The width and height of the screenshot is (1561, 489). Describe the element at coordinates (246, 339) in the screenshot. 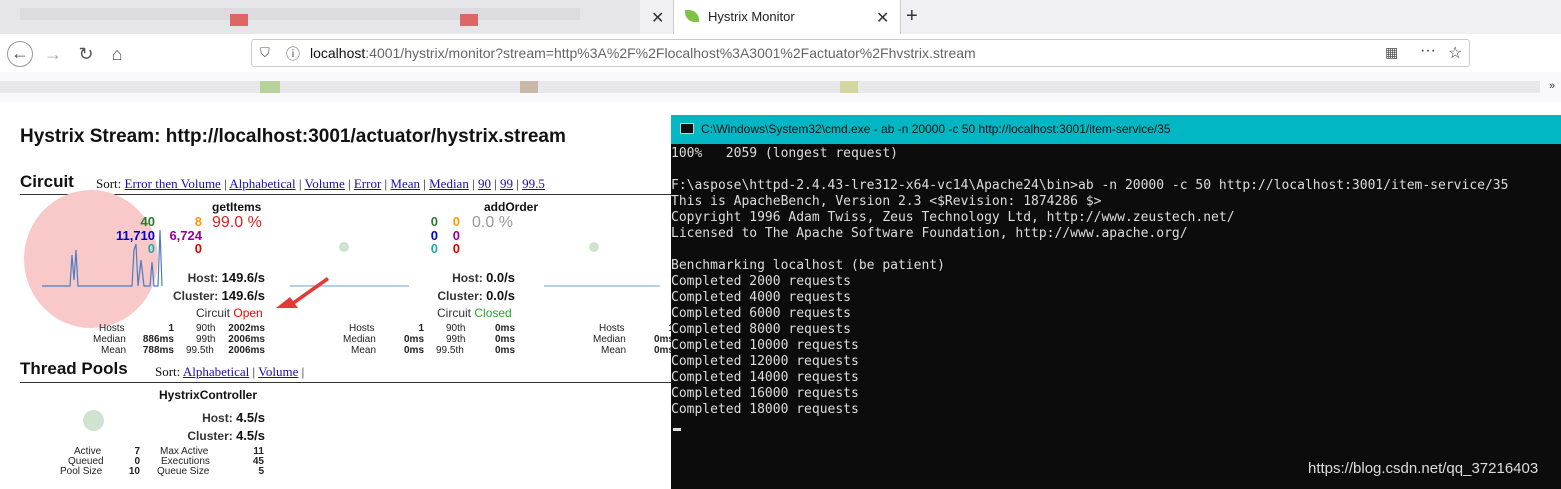

I see `p99-value: 2006ms` at that location.